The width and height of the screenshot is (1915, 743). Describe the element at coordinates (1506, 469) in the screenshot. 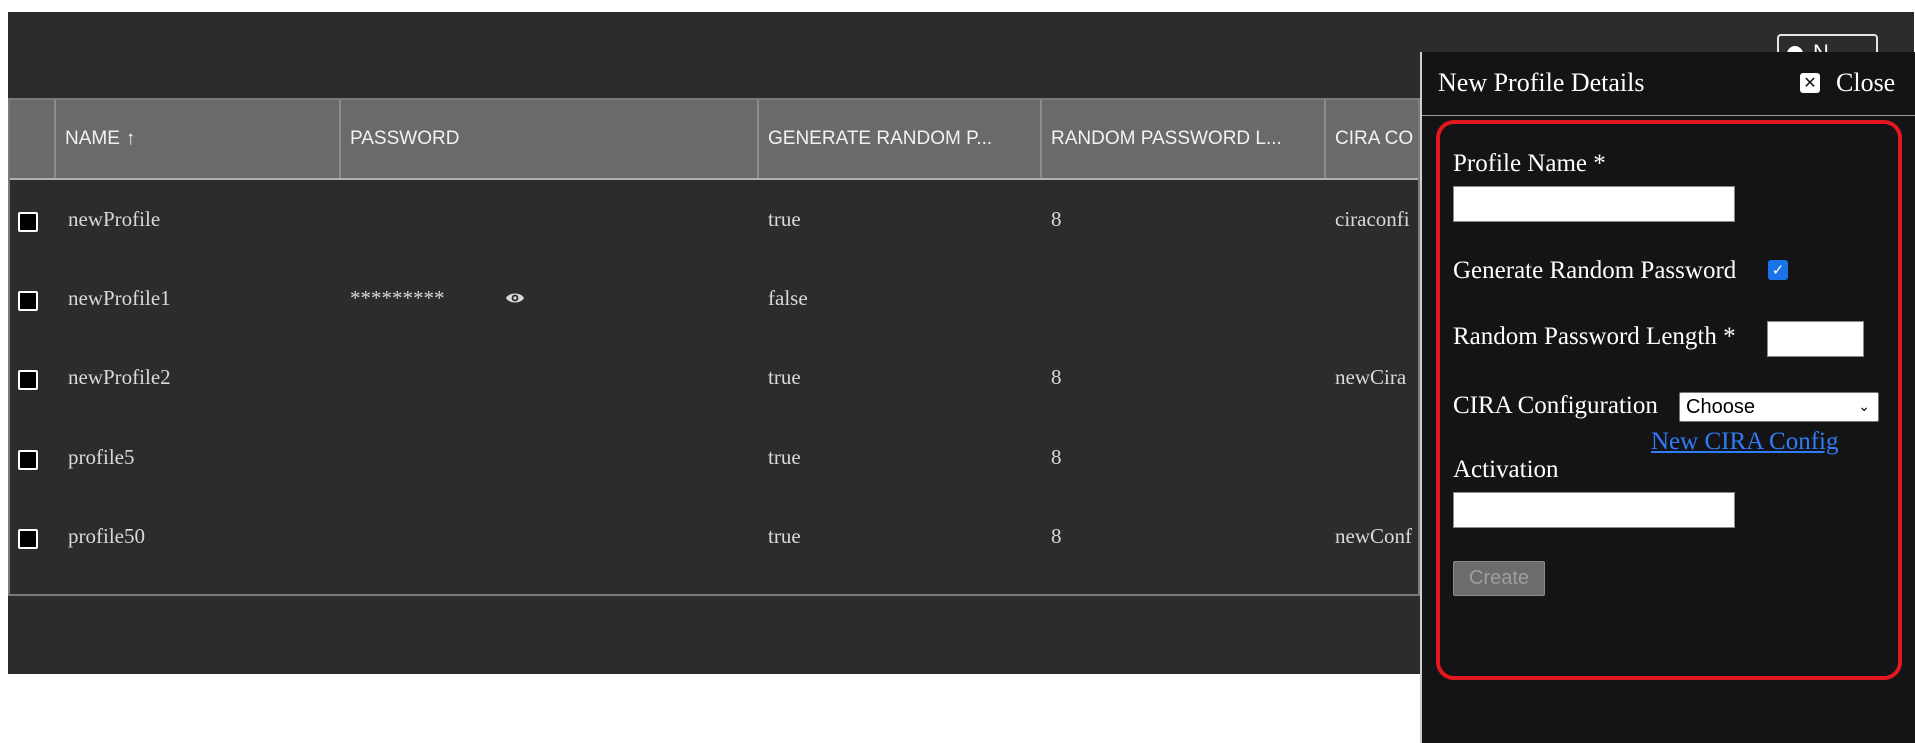

I see `activation-label: Activation` at that location.